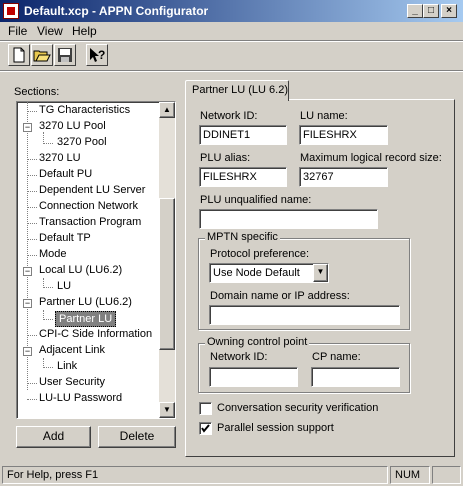  What do you see at coordinates (88, 206) in the screenshot?
I see `tree-item-connection-network: Connection Network` at bounding box center [88, 206].